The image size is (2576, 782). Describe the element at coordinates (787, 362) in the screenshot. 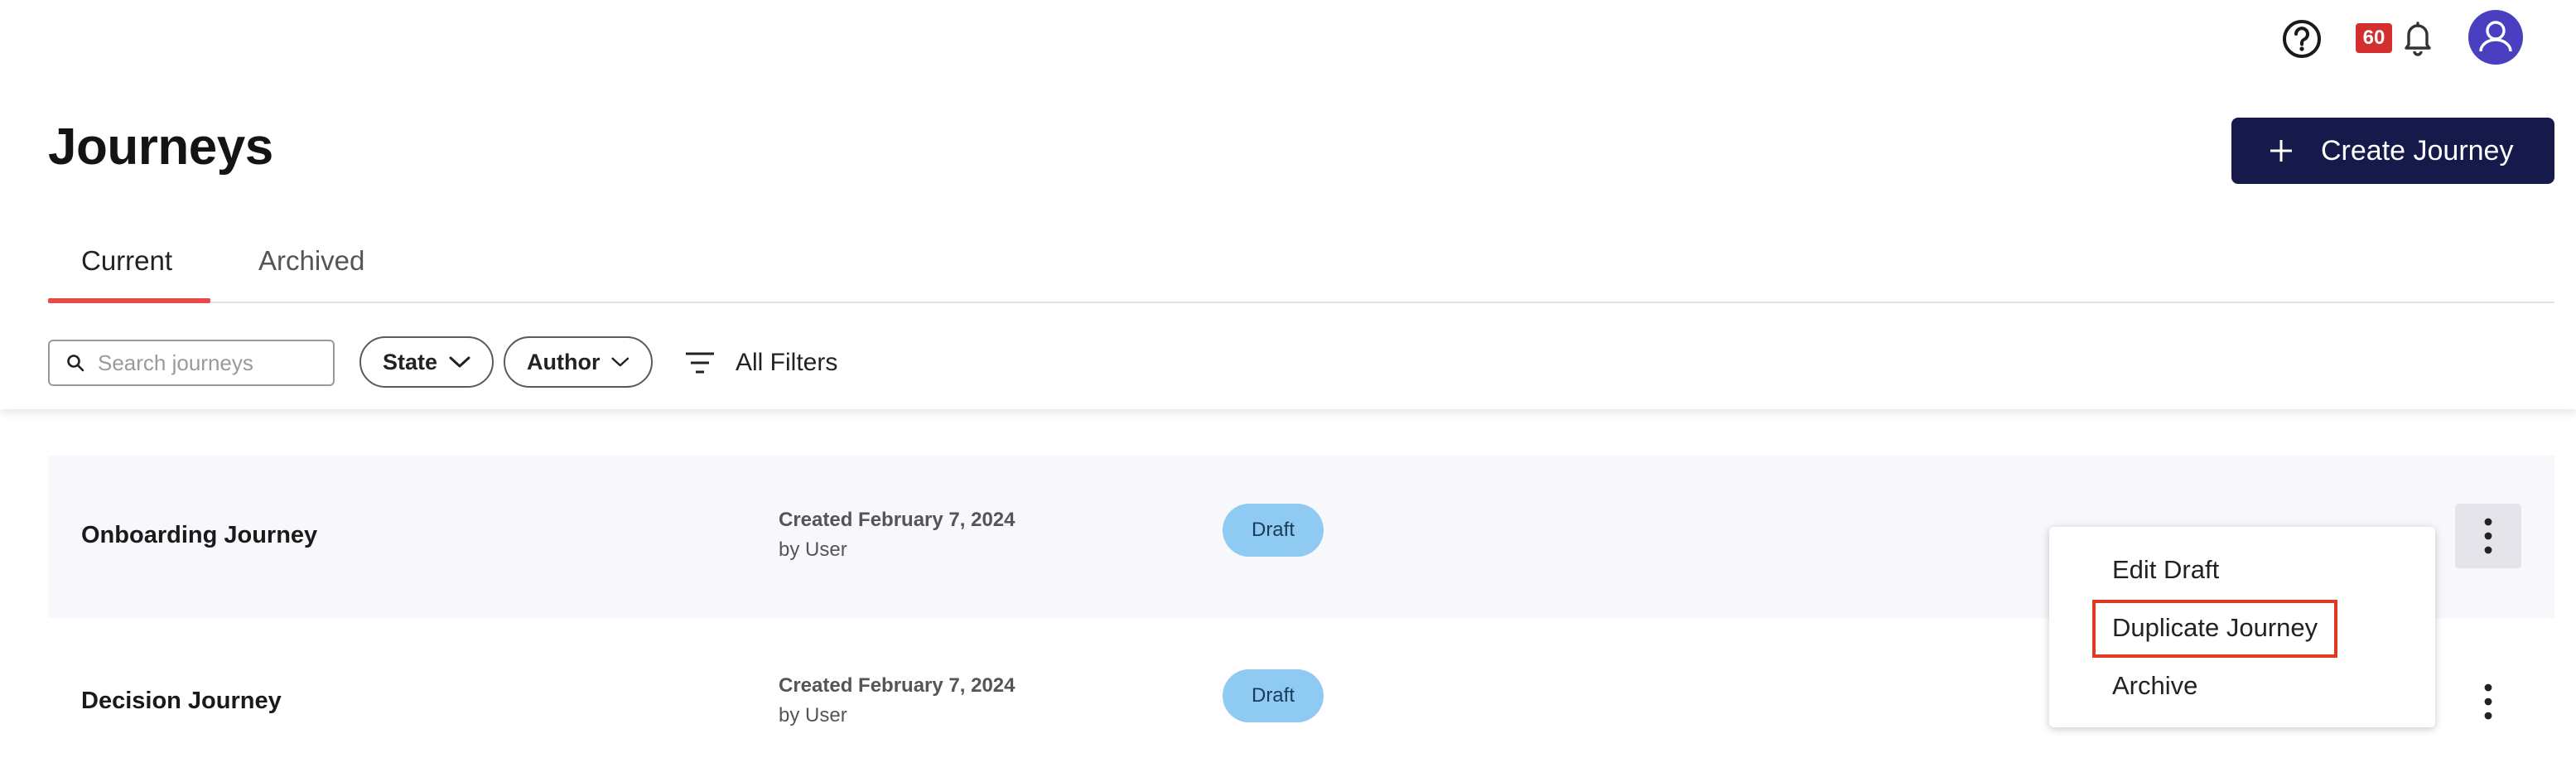

I see `all-filters-label: All Filters` at that location.